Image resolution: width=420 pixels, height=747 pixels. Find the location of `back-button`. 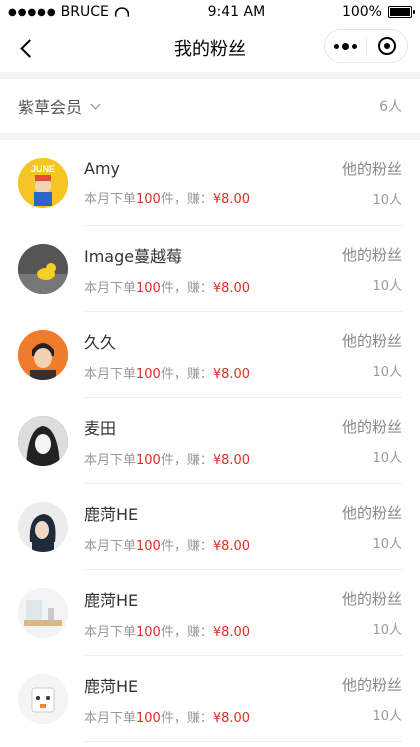

back-button is located at coordinates (26, 48).